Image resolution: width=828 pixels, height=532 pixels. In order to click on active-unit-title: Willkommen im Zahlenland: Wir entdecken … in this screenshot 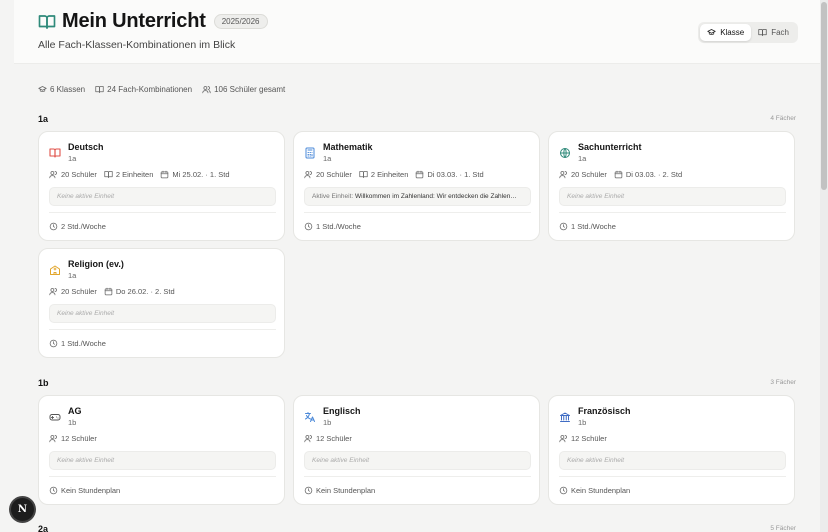, I will do `click(436, 196)`.